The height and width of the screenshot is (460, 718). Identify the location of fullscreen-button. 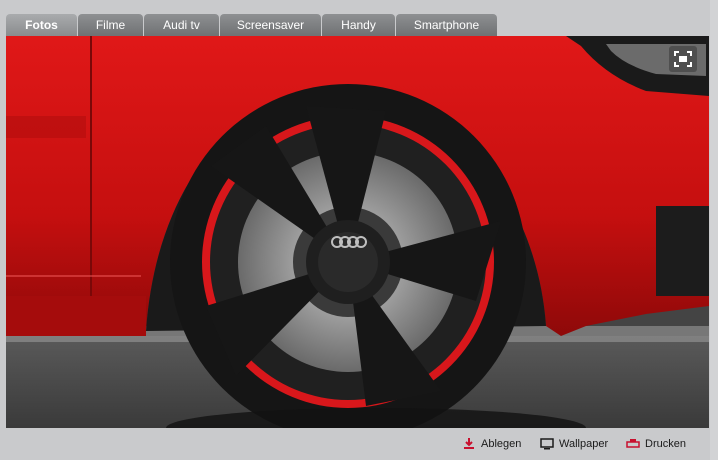
(683, 59).